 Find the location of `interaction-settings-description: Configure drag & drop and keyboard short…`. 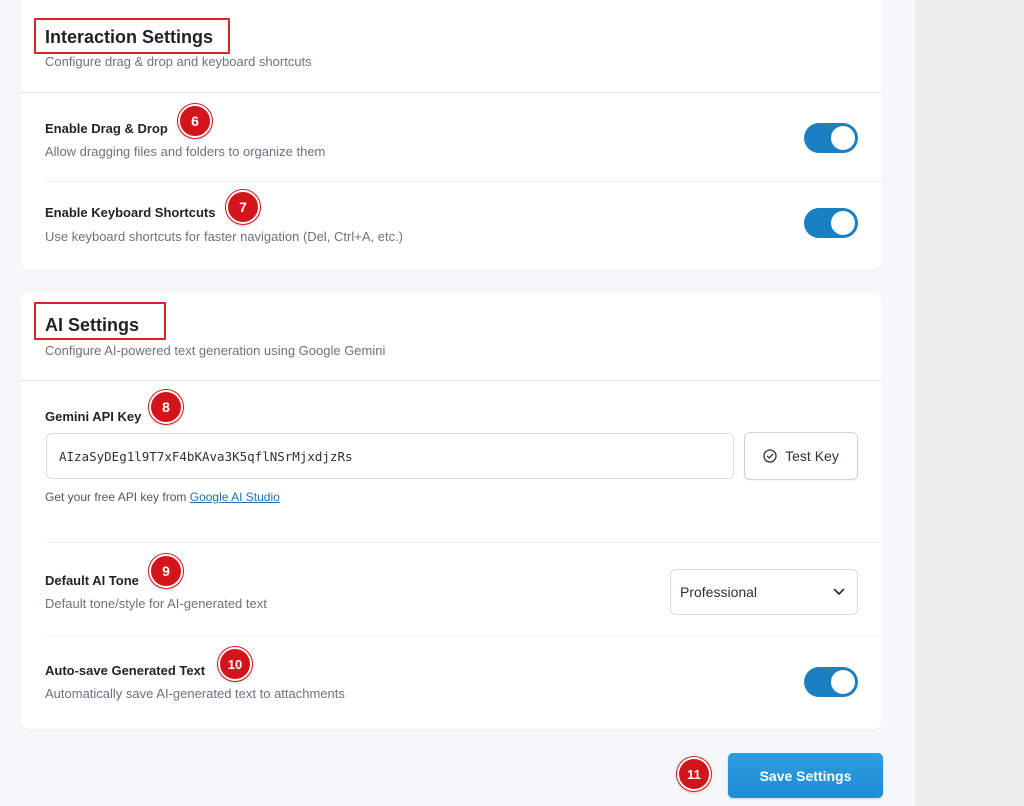

interaction-settings-description: Configure drag & drop and keyboard short… is located at coordinates (178, 61).